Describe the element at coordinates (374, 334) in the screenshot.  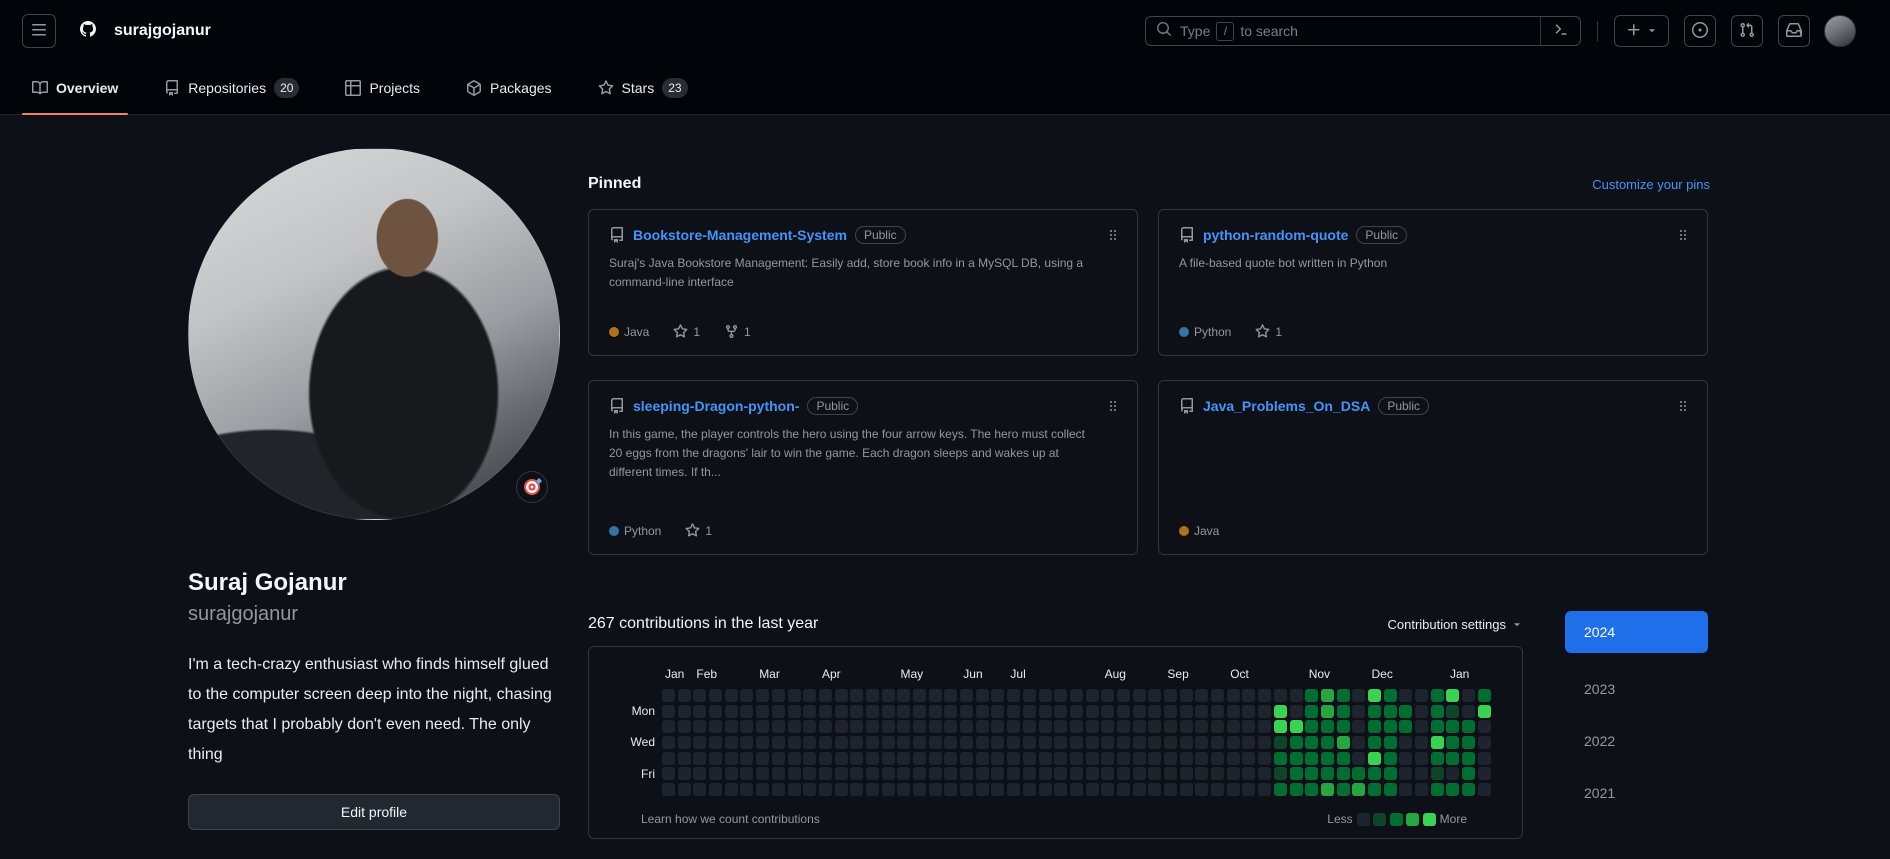
I see `profile-avatar` at that location.